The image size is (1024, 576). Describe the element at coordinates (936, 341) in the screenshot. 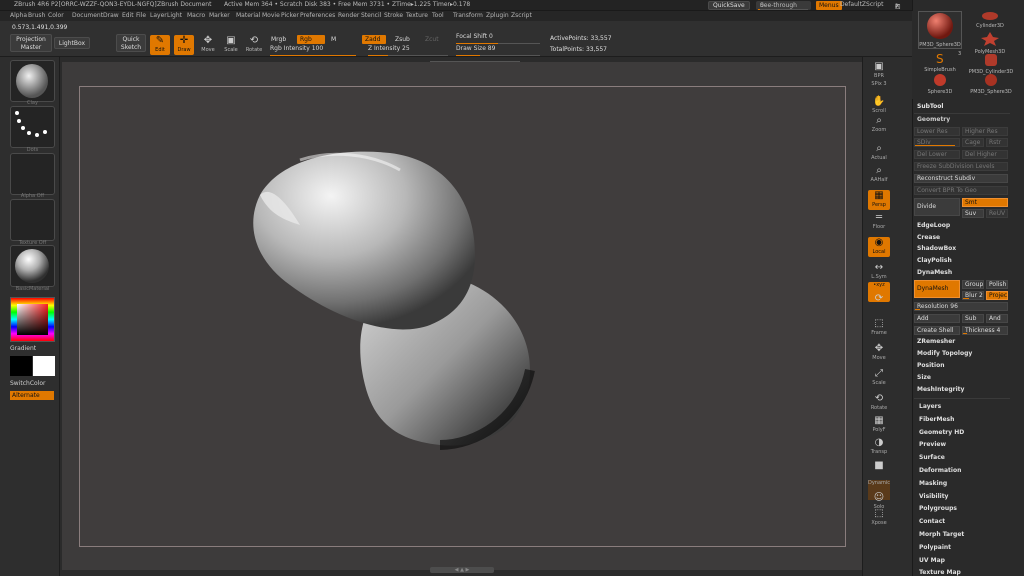

I see `tray-section-zremesher: ZRemesher` at that location.